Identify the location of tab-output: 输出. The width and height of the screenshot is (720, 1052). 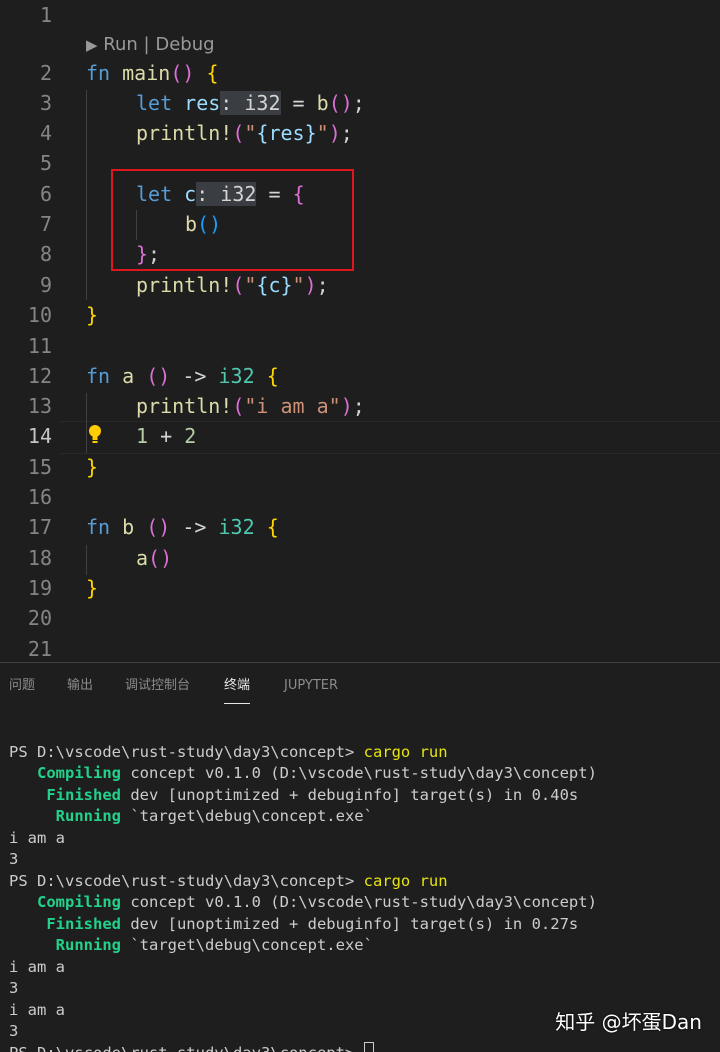
(80, 687).